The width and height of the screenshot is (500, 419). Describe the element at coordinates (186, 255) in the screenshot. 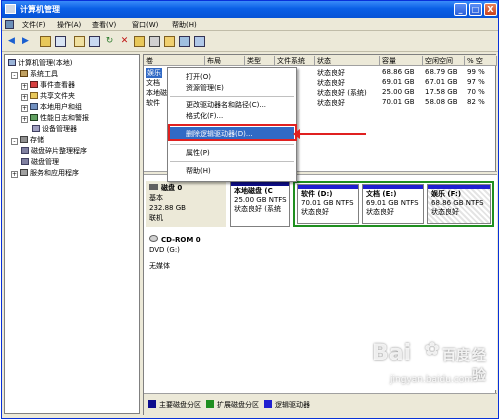

I see `cdrom0-label: CD-ROM 0 DVD (G:) 无媒体` at that location.